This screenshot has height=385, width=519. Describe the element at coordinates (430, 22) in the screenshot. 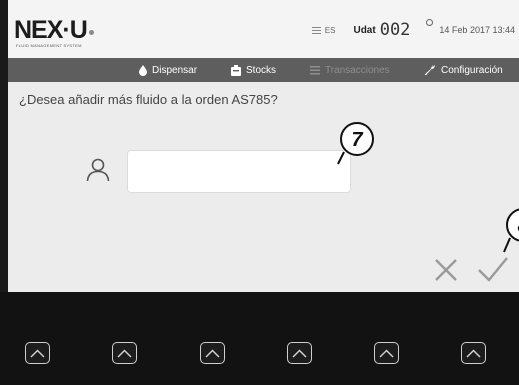

I see `clock-icon` at that location.